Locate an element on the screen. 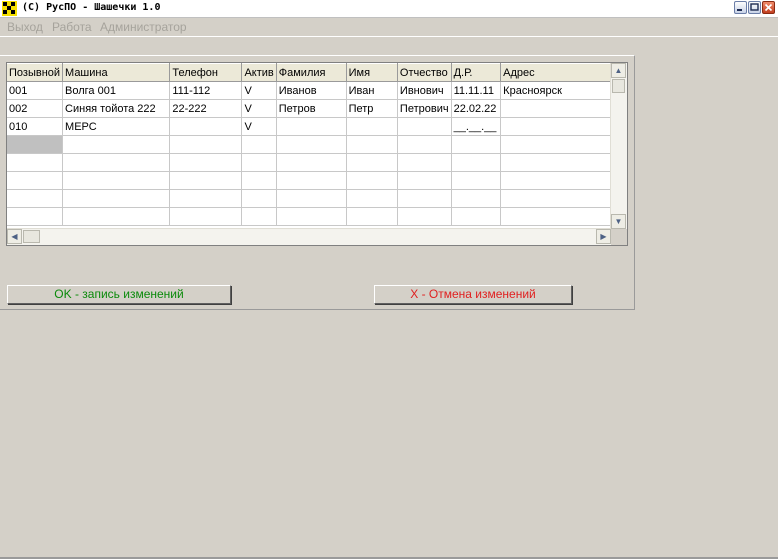 This screenshot has height=559, width=778. scroll-down-icon: ▼ is located at coordinates (618, 221).